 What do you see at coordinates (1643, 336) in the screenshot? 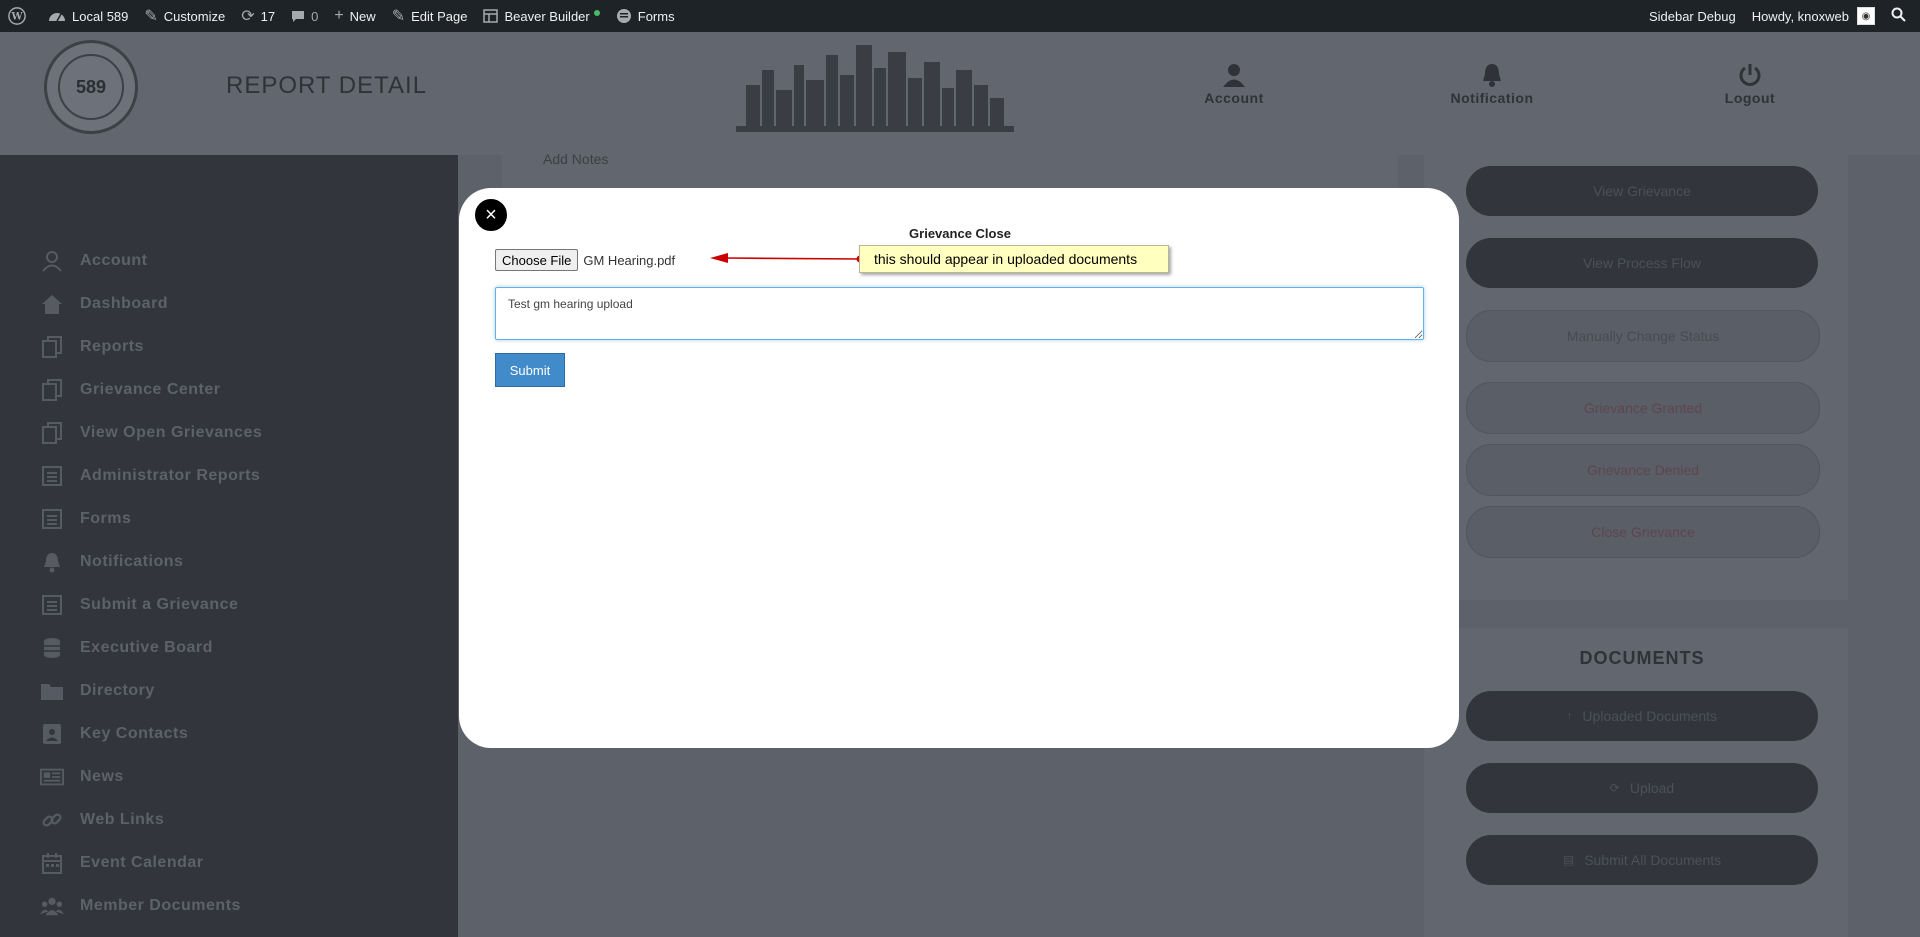
I see `manually-change-status-button: Manually Change Status` at bounding box center [1643, 336].